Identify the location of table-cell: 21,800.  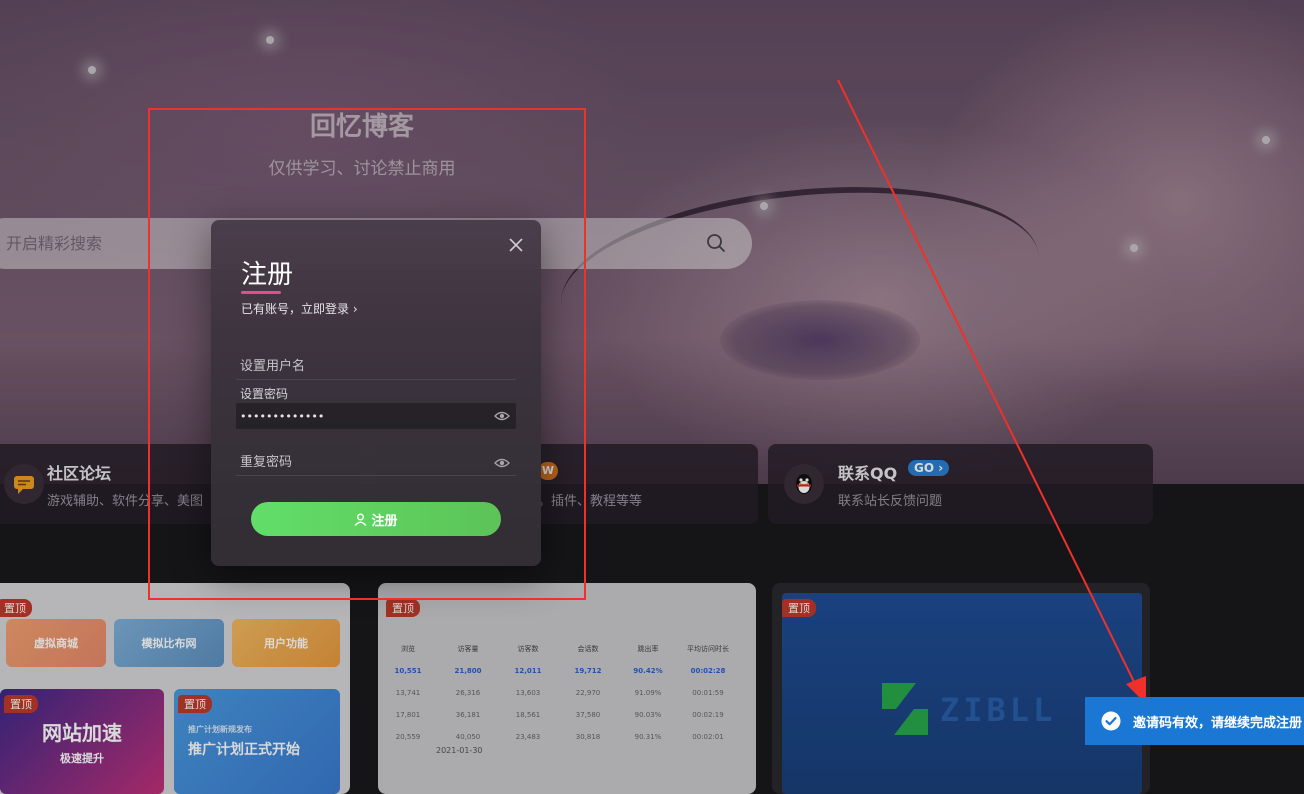
(468, 671).